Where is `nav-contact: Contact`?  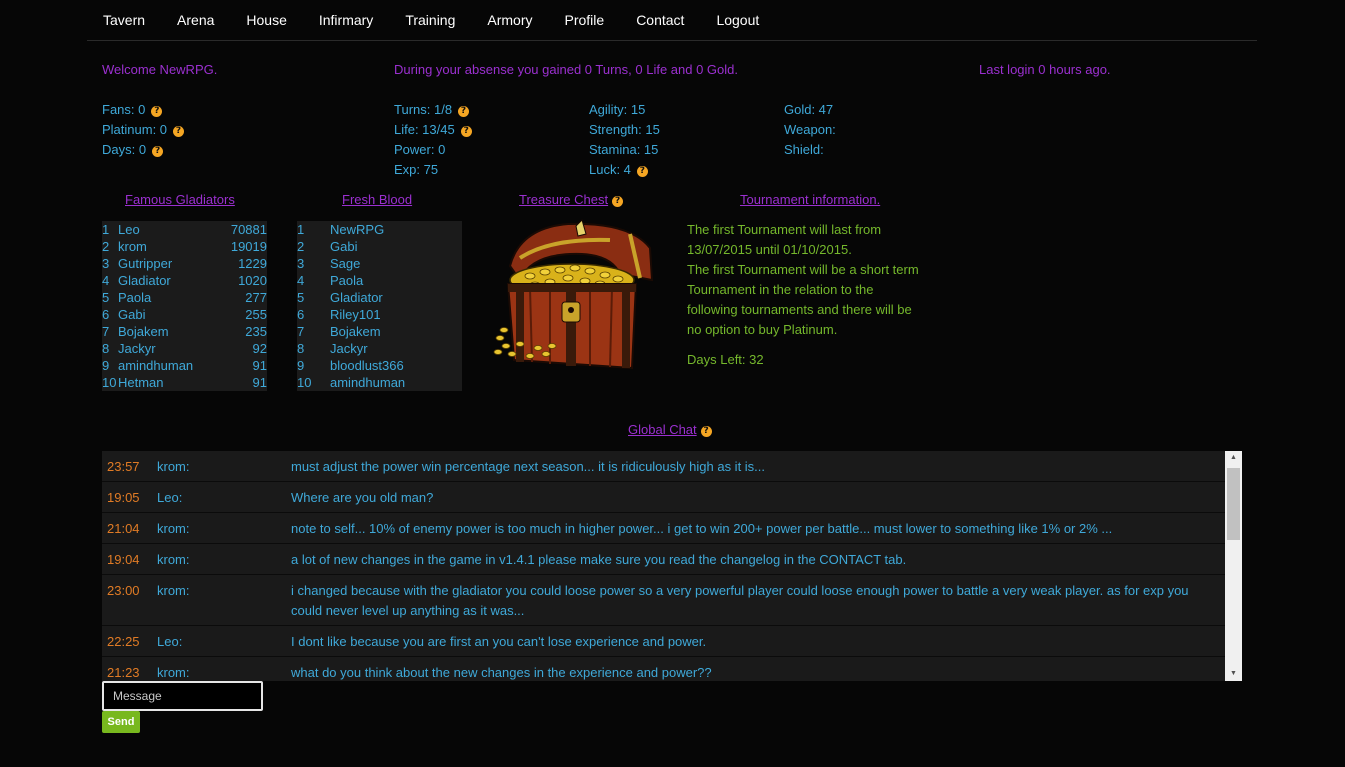
nav-contact: Contact is located at coordinates (660, 20).